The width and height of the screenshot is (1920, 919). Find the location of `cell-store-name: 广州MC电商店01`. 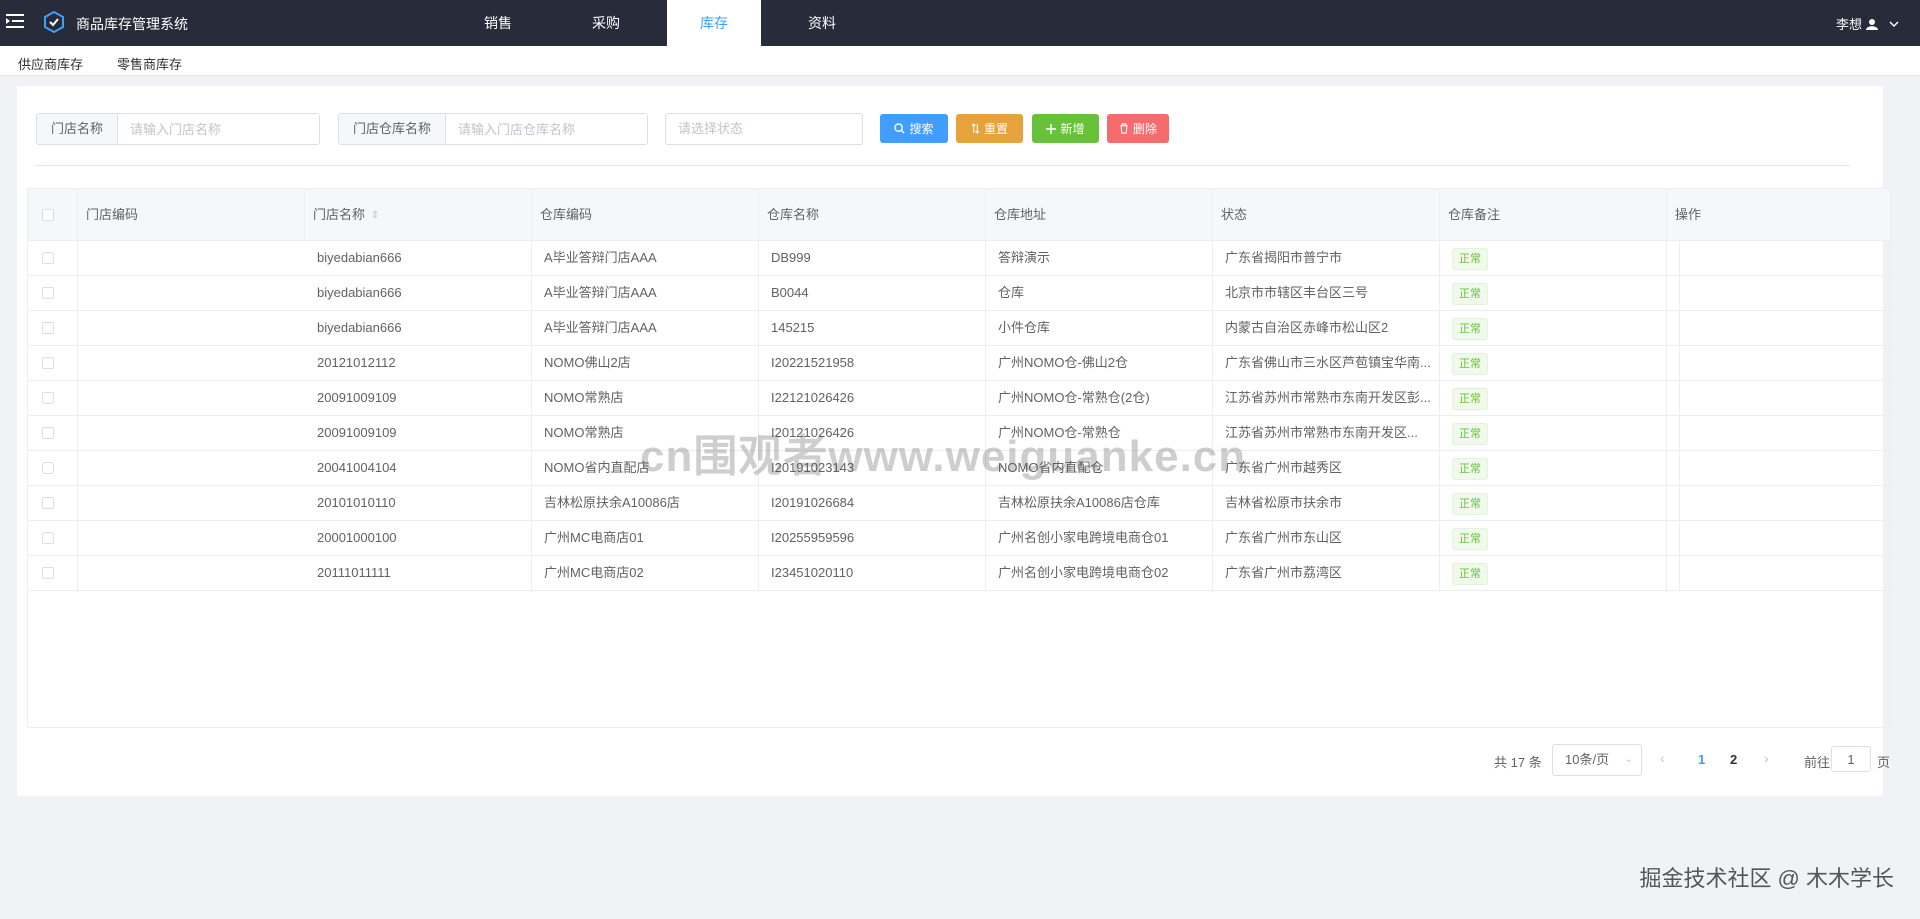

cell-store-name: 广州MC电商店01 is located at coordinates (645, 538).